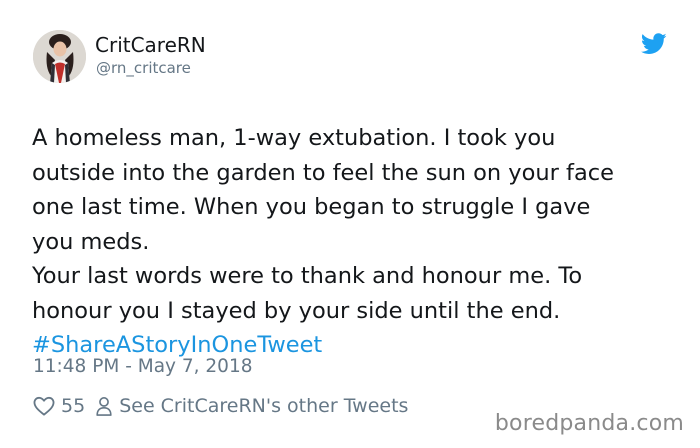 This screenshot has height=448, width=700. Describe the element at coordinates (150, 45) in the screenshot. I see `author-display-name: CritCareRN` at that location.